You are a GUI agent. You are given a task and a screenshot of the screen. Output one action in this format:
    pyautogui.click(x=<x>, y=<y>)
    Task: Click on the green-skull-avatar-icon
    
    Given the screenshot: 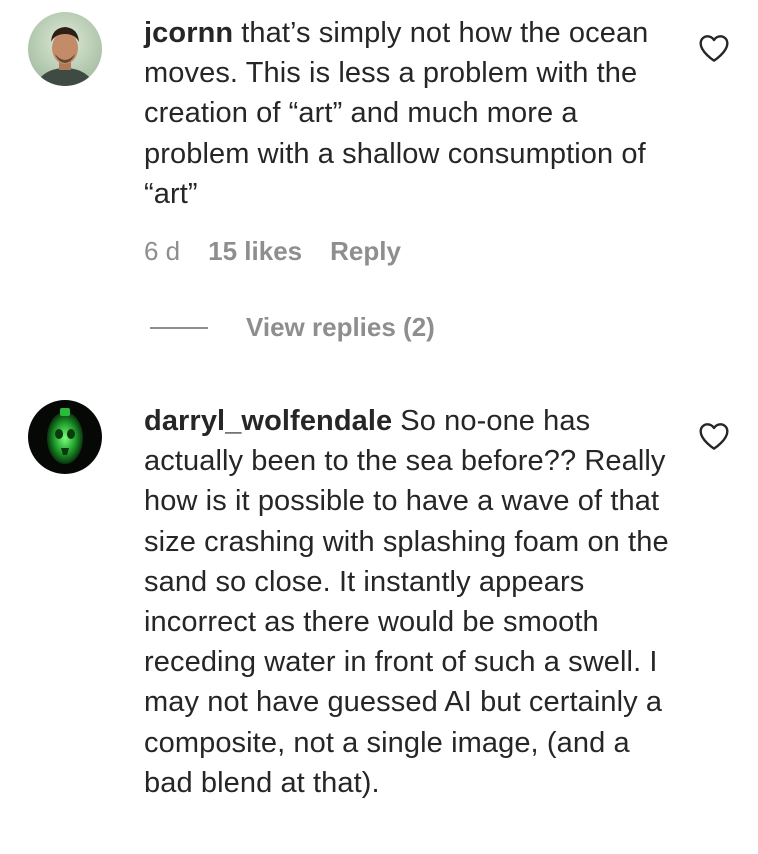 What is the action you would take?
    pyautogui.click(x=65, y=437)
    